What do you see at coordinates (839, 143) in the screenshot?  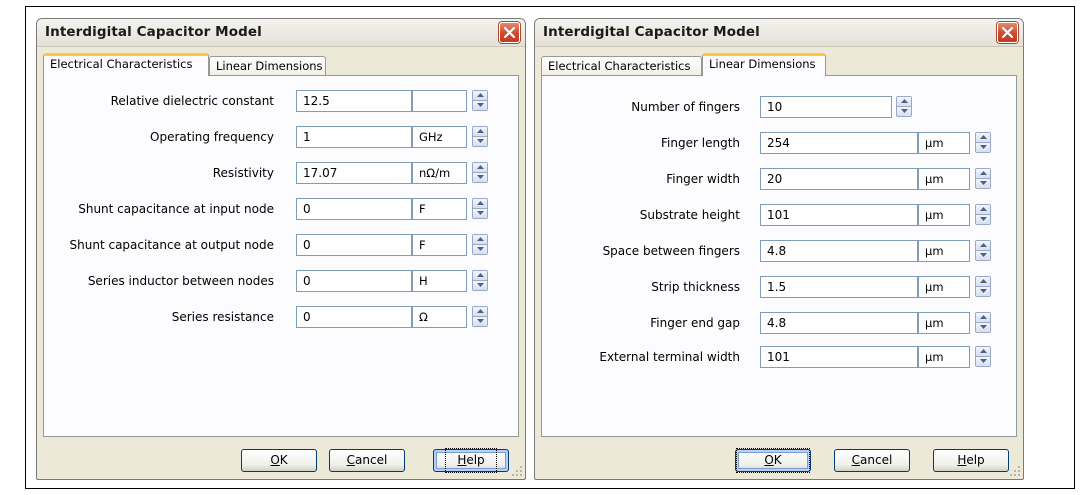 I see `finger-length-input: 254` at bounding box center [839, 143].